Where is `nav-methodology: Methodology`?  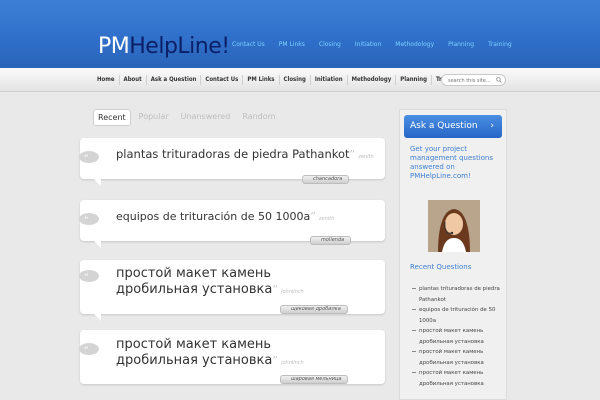 nav-methodology: Methodology is located at coordinates (372, 80).